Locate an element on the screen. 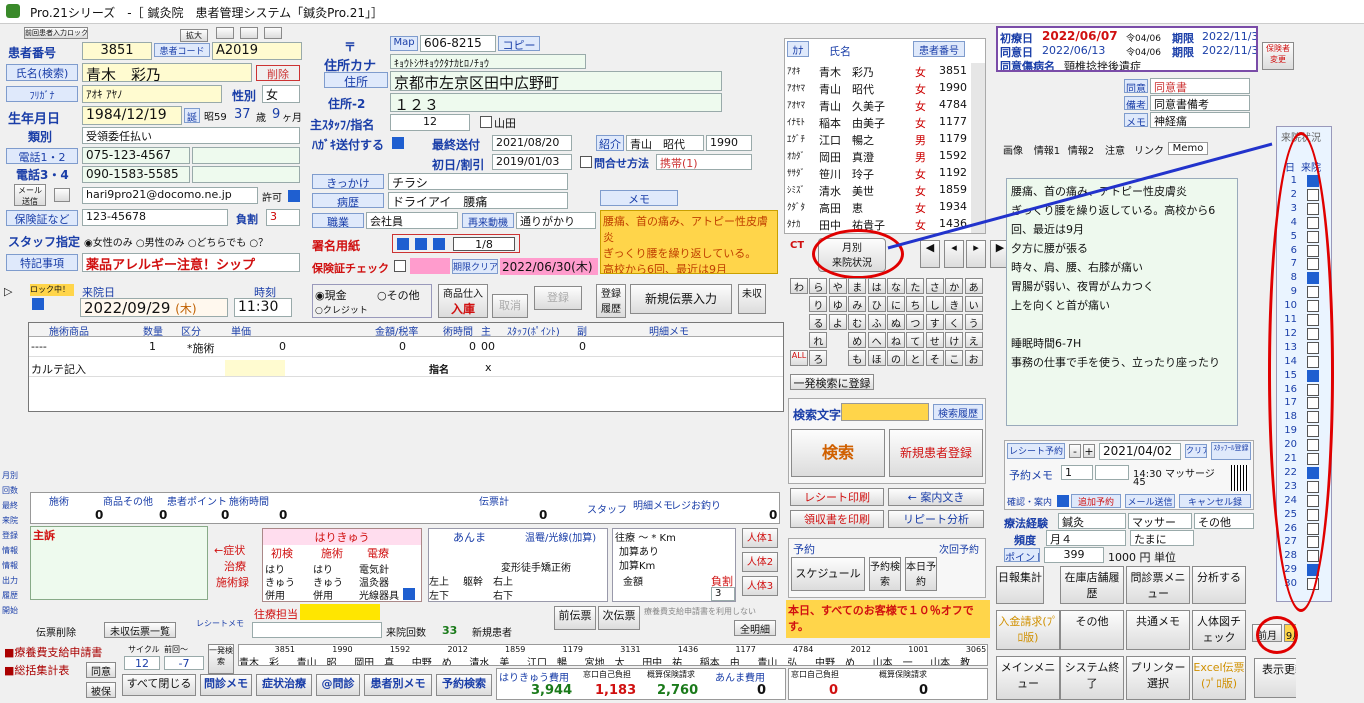 The width and height of the screenshot is (1364, 703). visit-date-field: 2022/09/29 (木) is located at coordinates (154, 307).